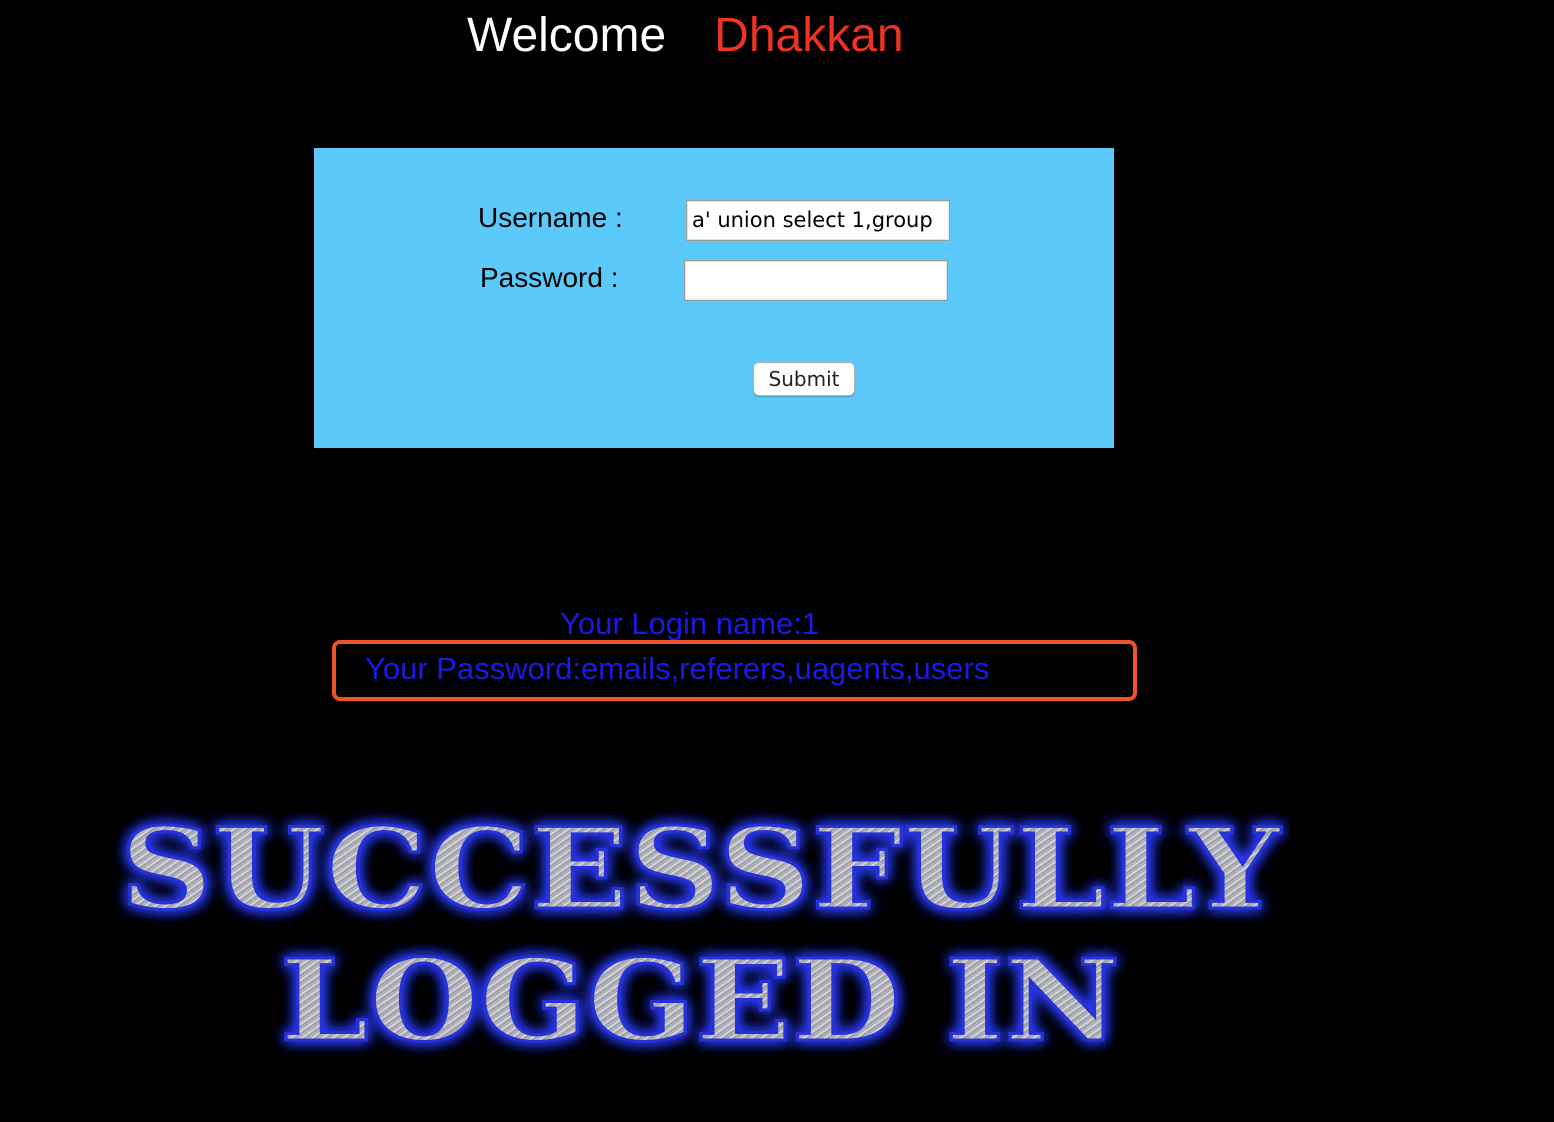  Describe the element at coordinates (804, 379) in the screenshot. I see `submit-button: Submit` at that location.